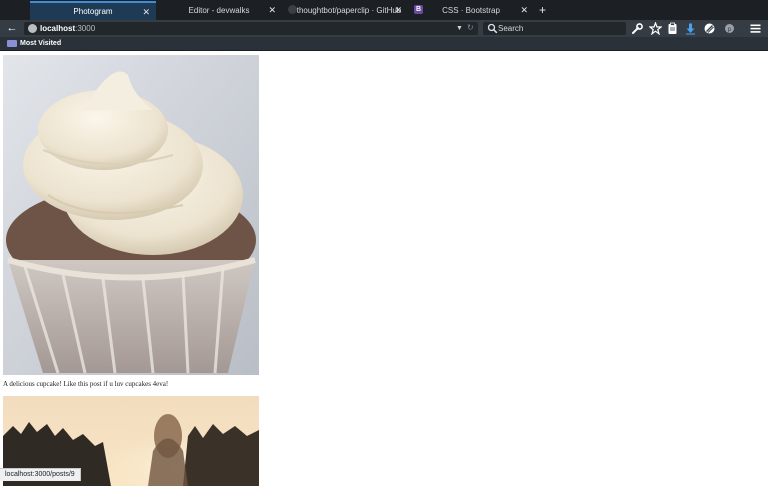 The width and height of the screenshot is (768, 486). Describe the element at coordinates (12, 43) in the screenshot. I see `folder-icon` at that location.